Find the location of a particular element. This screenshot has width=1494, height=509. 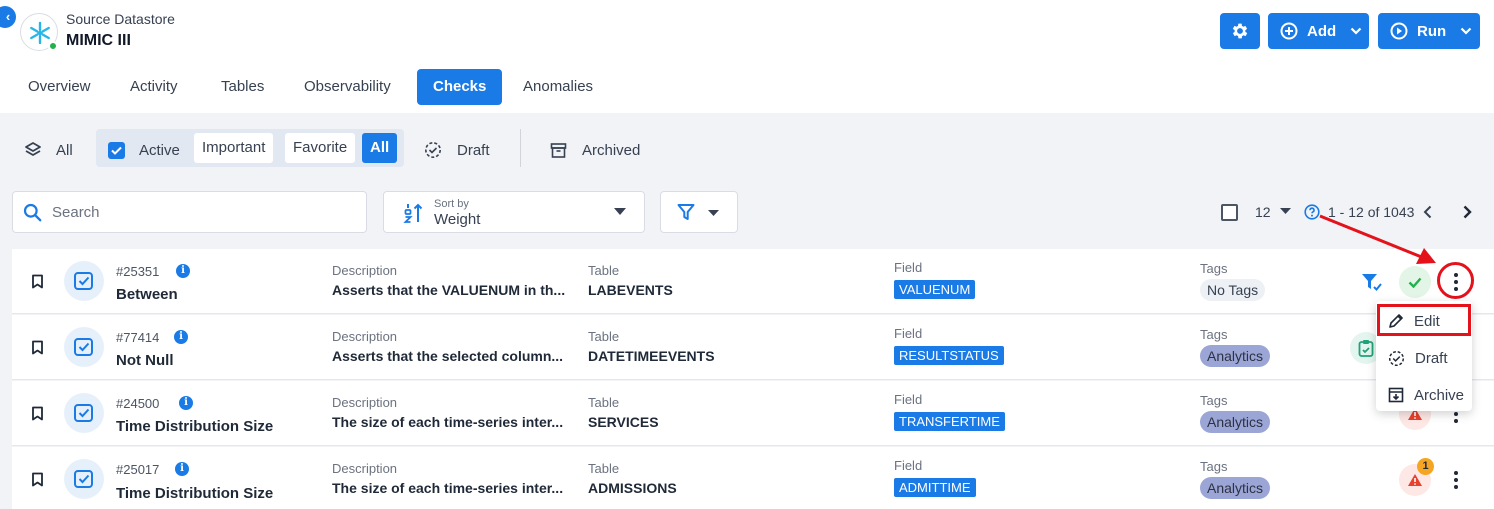

select-all-checkbox is located at coordinates (1229, 212).